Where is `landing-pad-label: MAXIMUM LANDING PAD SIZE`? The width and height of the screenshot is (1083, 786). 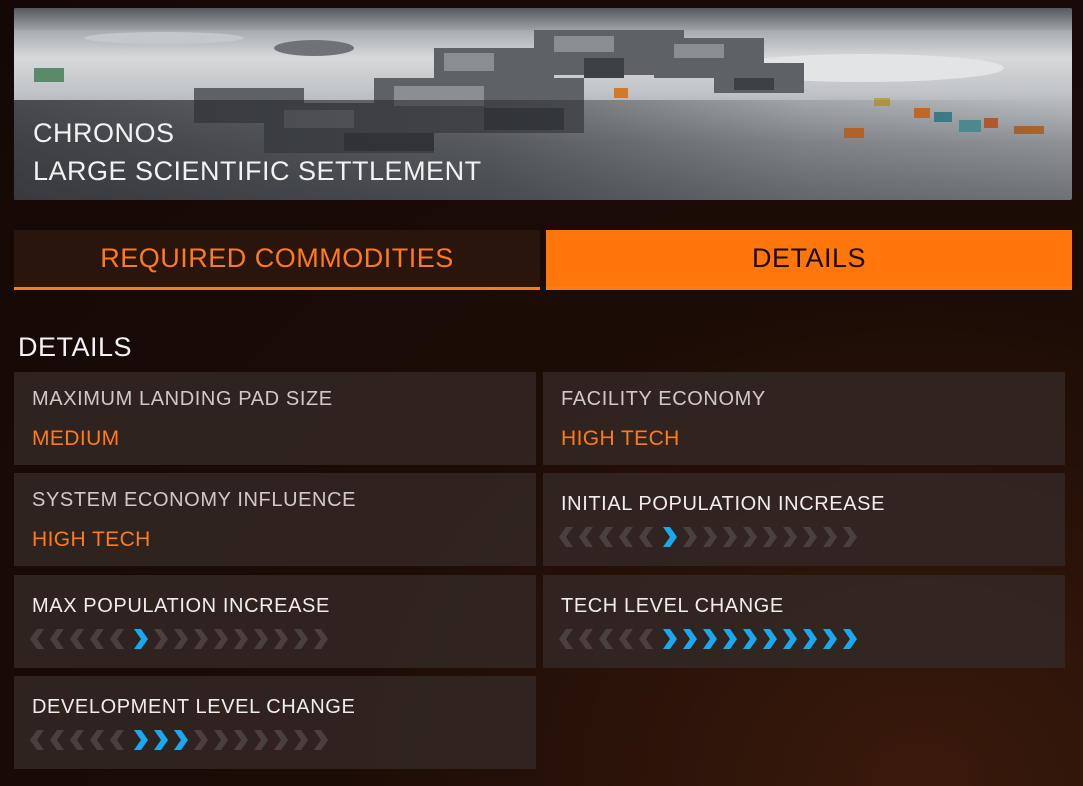 landing-pad-label: MAXIMUM LANDING PAD SIZE is located at coordinates (182, 399).